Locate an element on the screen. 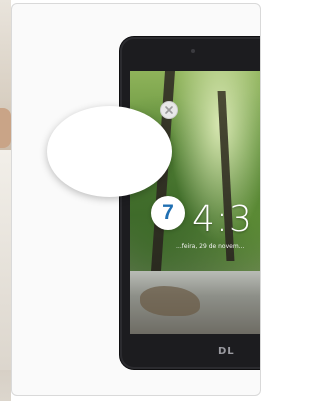 The image size is (320, 401). image-count-badge: 7 is located at coordinates (168, 213).